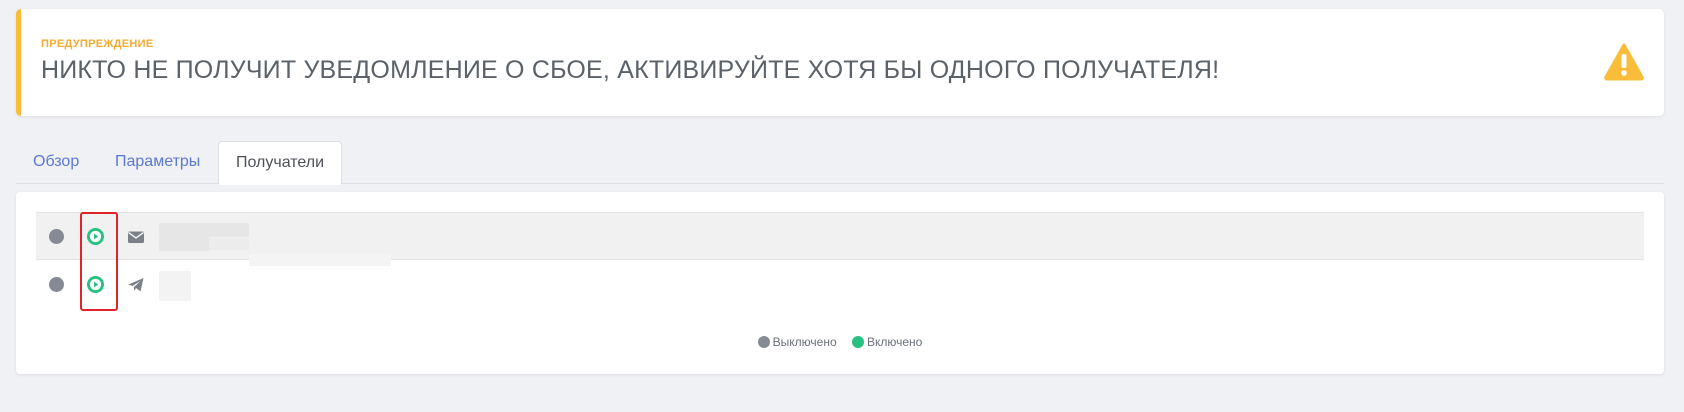  I want to click on paper-plane-icon, so click(136, 285).